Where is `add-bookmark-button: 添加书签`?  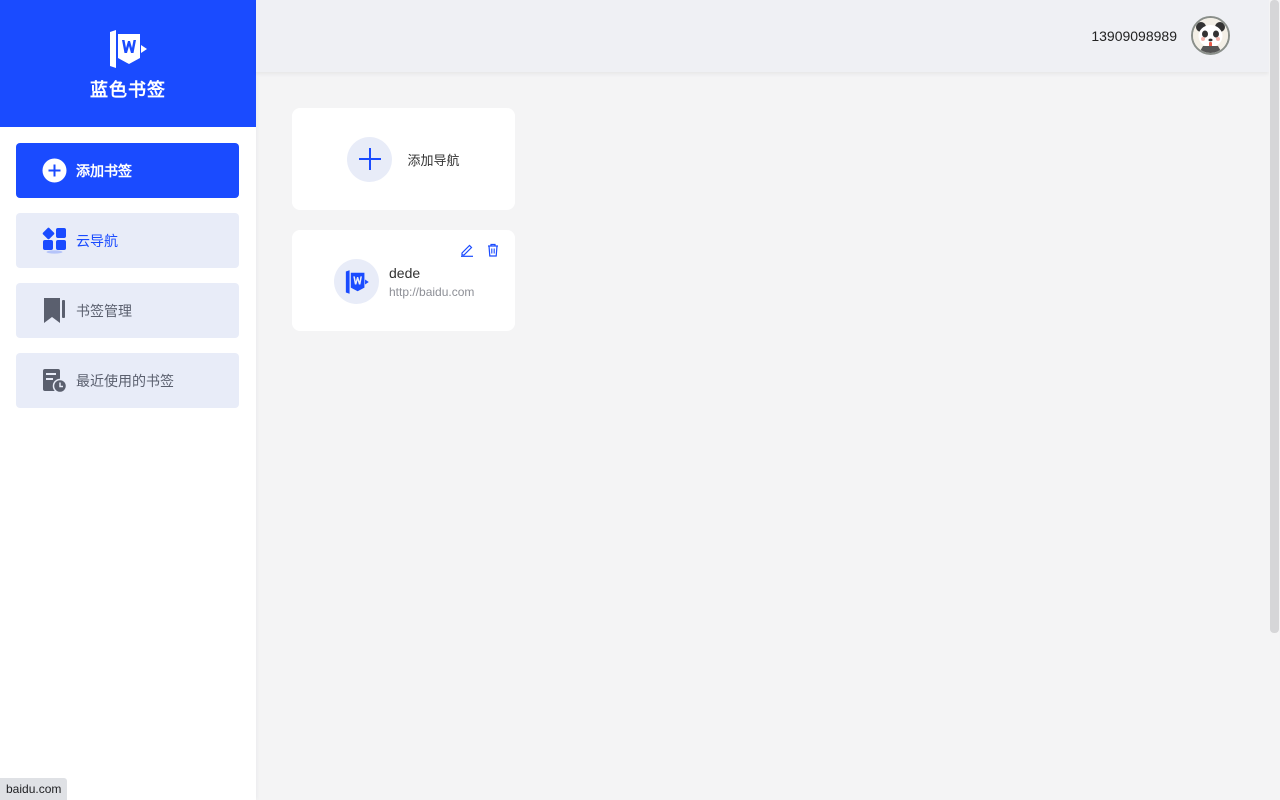
add-bookmark-button: 添加书签 is located at coordinates (127, 170).